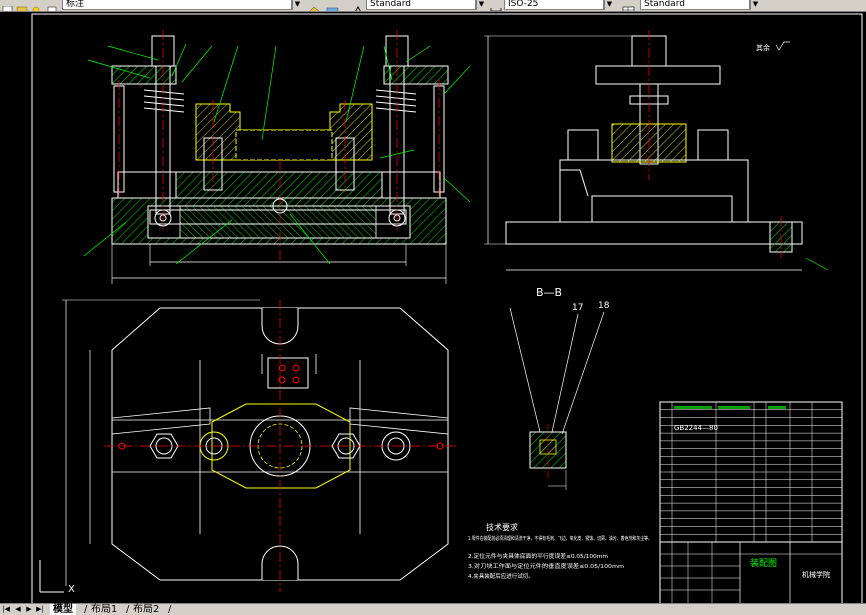 This screenshot has width=866, height=615. Describe the element at coordinates (358, 5) in the screenshot. I see `text-style-icon` at that location.